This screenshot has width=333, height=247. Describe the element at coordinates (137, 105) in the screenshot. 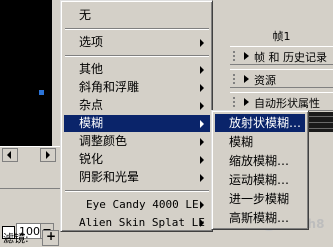

I see `menu-item-noise: 杂点` at that location.